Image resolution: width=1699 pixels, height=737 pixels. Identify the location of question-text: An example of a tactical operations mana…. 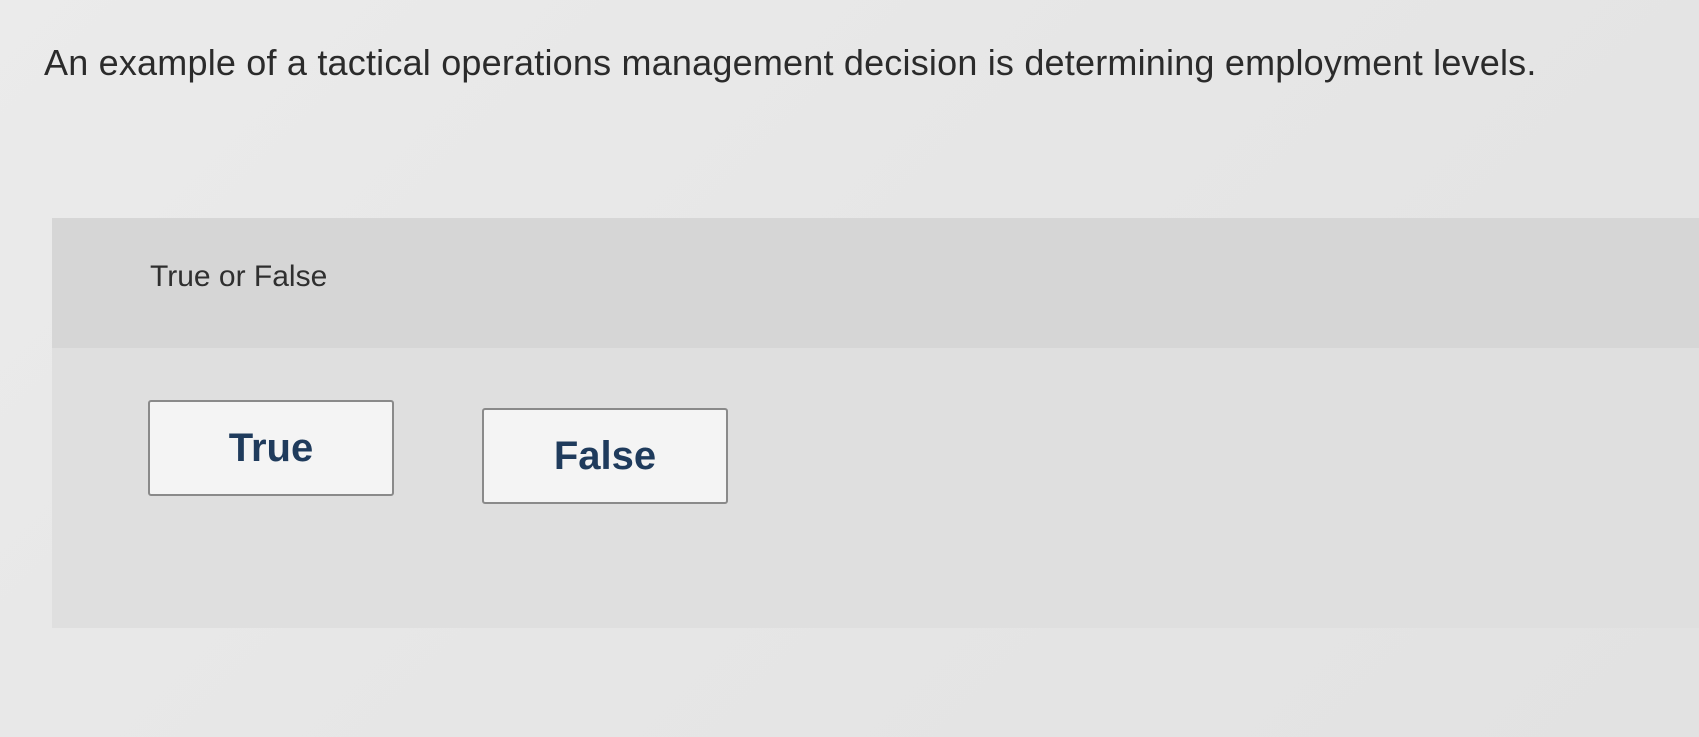
(790, 62).